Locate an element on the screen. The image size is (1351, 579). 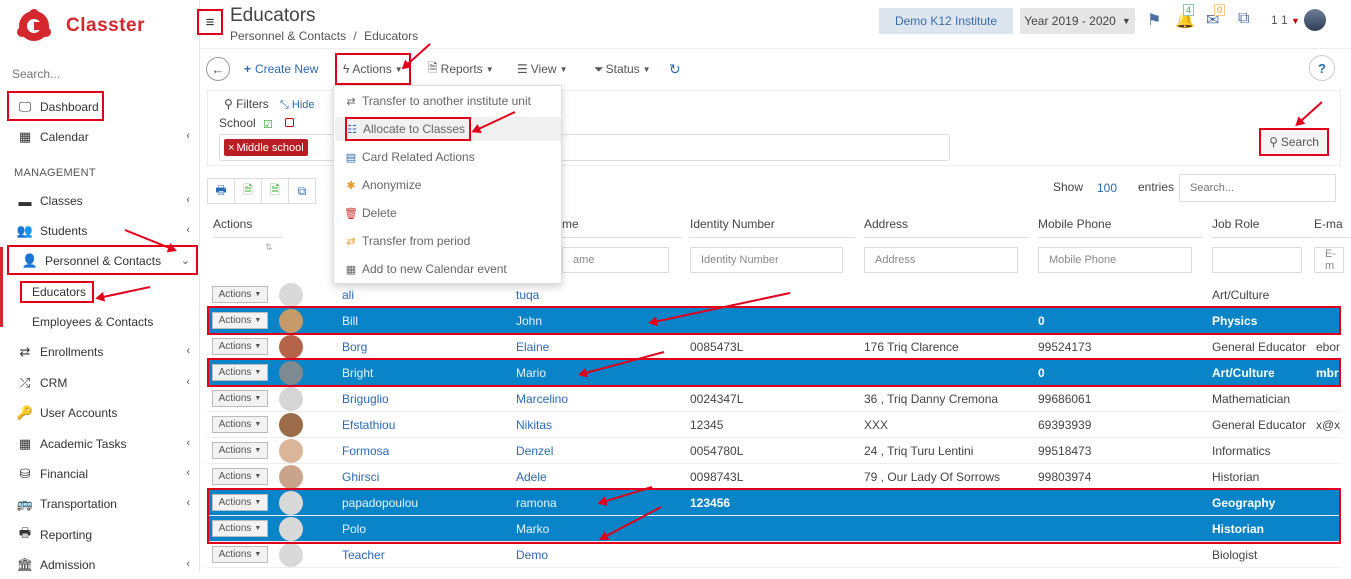
sidebar-item-enrollments: ⇄ Enrollments ‹ is located at coordinates (100, 352).